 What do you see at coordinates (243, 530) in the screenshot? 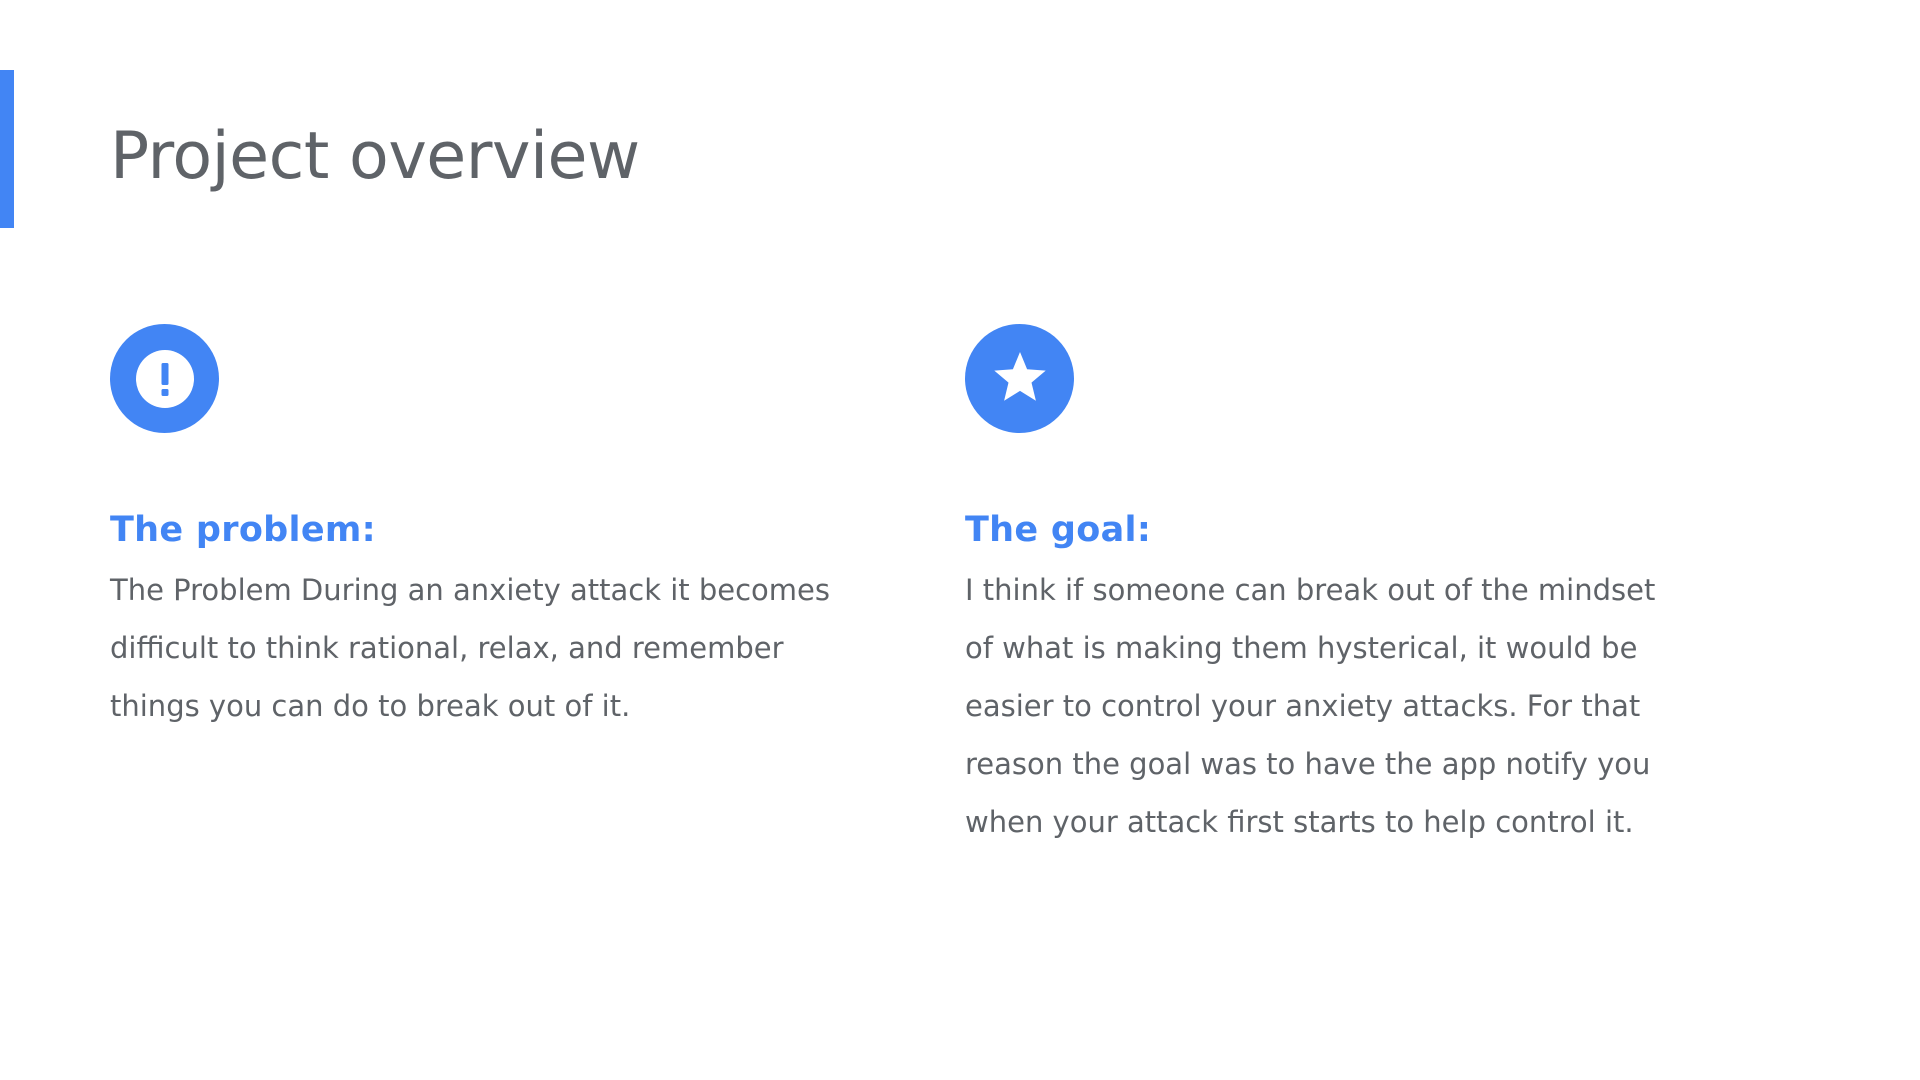
I see `problem-heading: The problem:` at bounding box center [243, 530].